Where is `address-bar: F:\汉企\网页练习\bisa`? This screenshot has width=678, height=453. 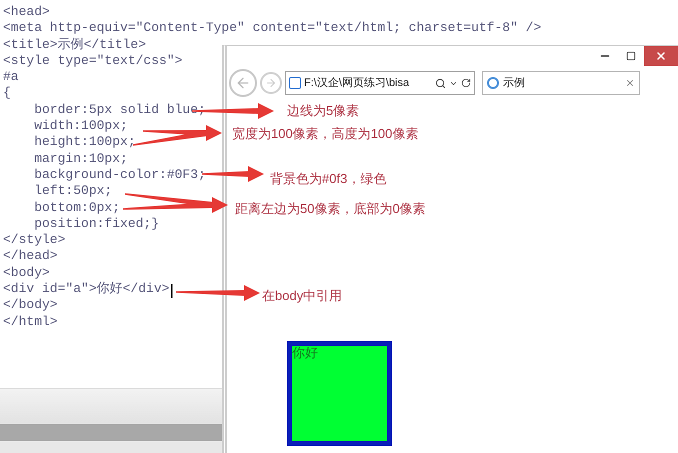
address-bar: F:\汉企\网页练习\bisa is located at coordinates (380, 83).